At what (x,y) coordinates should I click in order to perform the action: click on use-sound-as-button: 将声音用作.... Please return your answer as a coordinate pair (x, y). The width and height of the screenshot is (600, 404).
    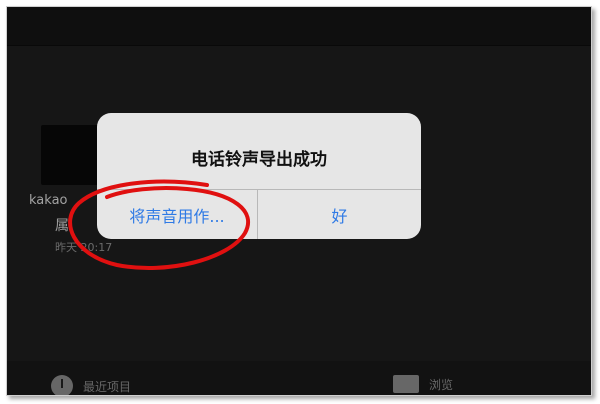
    Looking at the image, I should click on (177, 214).